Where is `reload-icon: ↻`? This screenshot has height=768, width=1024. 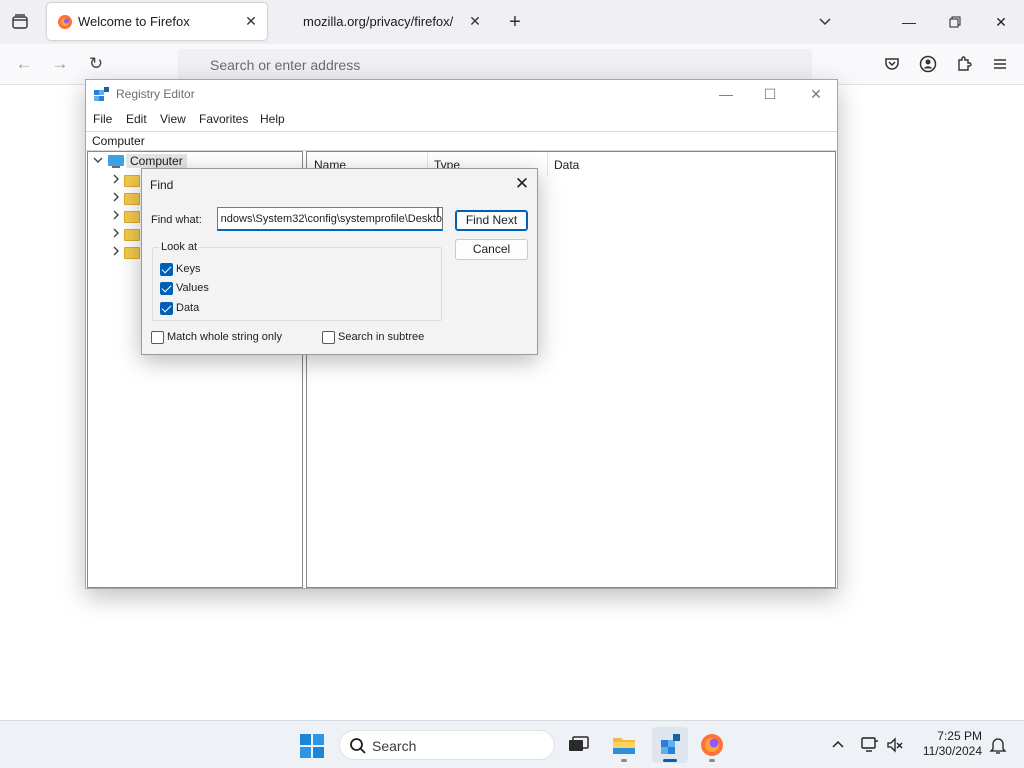 reload-icon: ↻ is located at coordinates (96, 64).